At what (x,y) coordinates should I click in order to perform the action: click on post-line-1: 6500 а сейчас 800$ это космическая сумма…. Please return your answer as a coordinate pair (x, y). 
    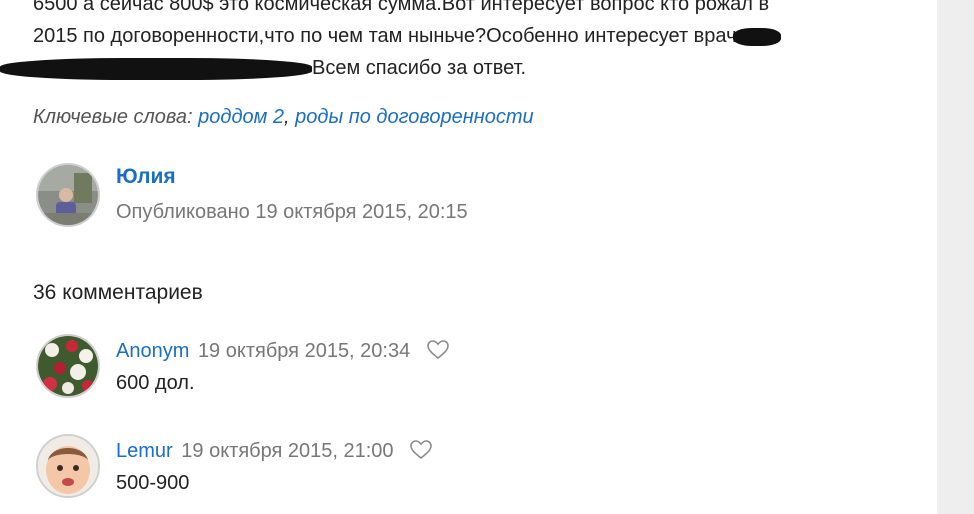
    Looking at the image, I should click on (401, 7).